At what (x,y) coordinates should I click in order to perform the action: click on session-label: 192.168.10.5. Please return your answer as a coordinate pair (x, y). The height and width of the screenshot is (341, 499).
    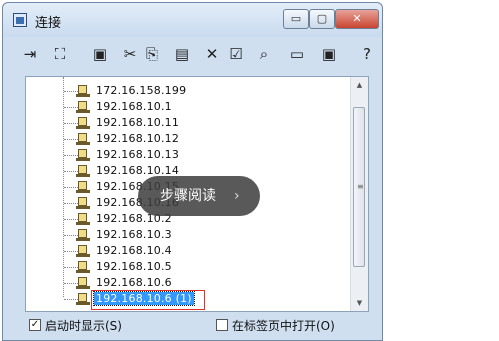
    Looking at the image, I should click on (134, 266).